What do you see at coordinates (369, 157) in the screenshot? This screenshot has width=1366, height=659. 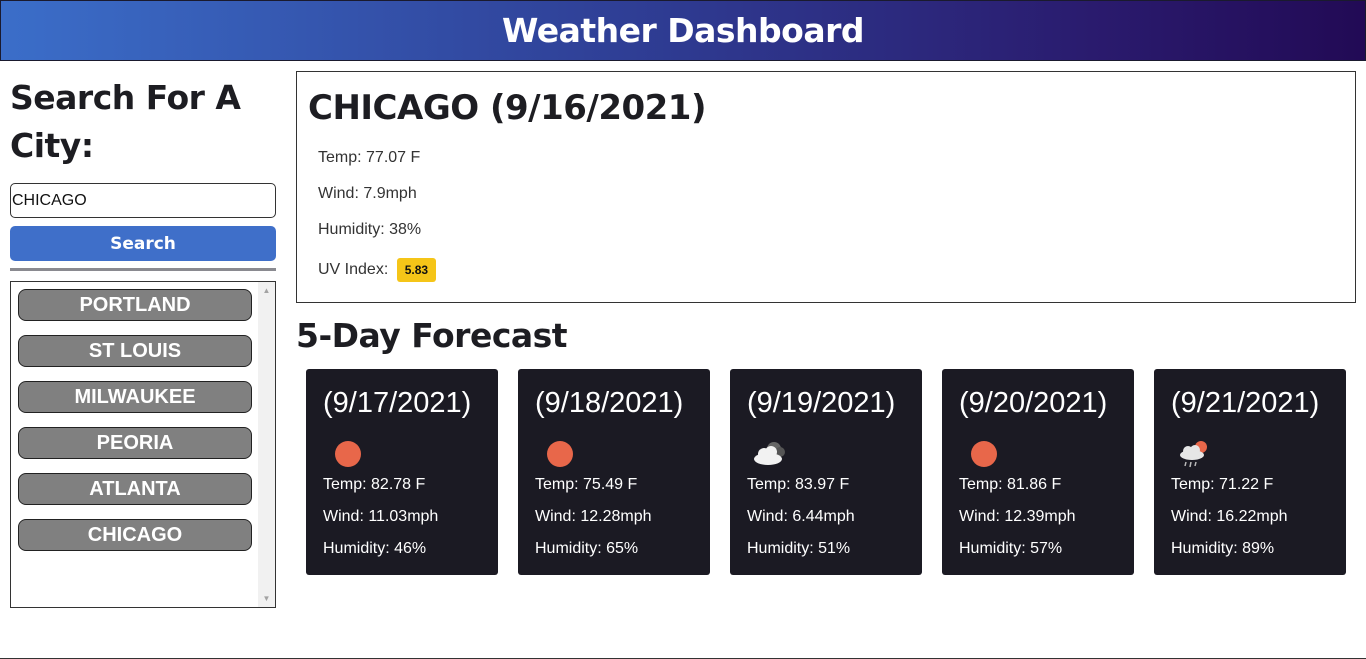 I see `current-temp: Temp: 77.07 F` at bounding box center [369, 157].